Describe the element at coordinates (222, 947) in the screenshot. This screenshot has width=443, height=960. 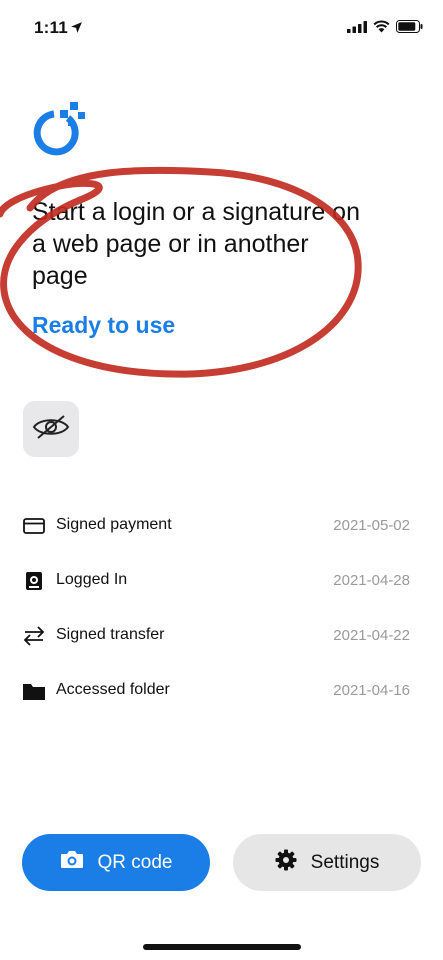
I see `home-indicator` at that location.